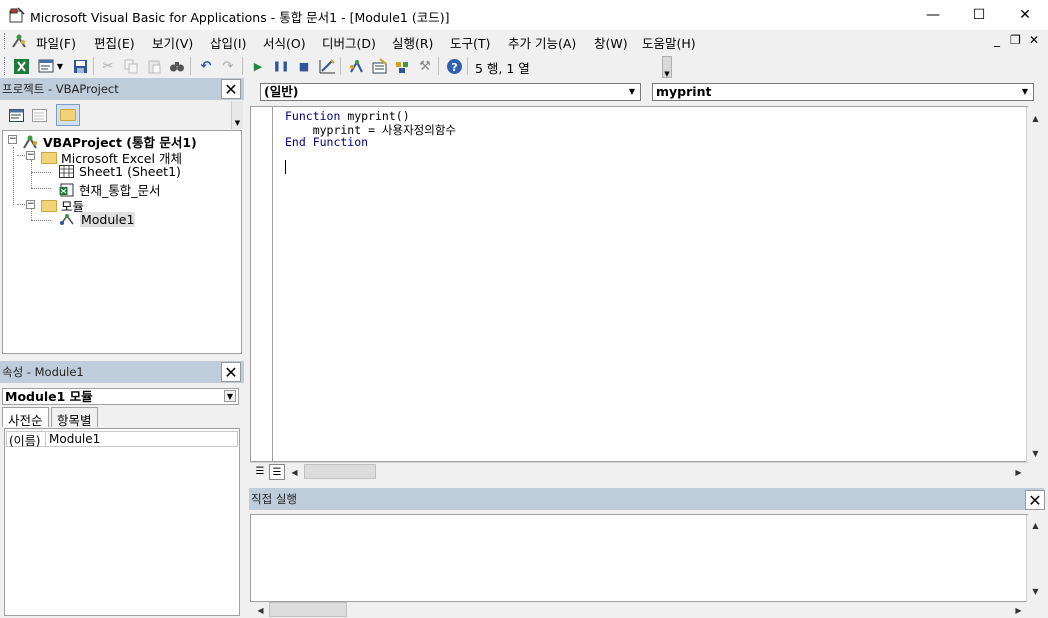 The image size is (1048, 618). I want to click on properties-object-select: Module1 모듈 ▼, so click(120, 396).